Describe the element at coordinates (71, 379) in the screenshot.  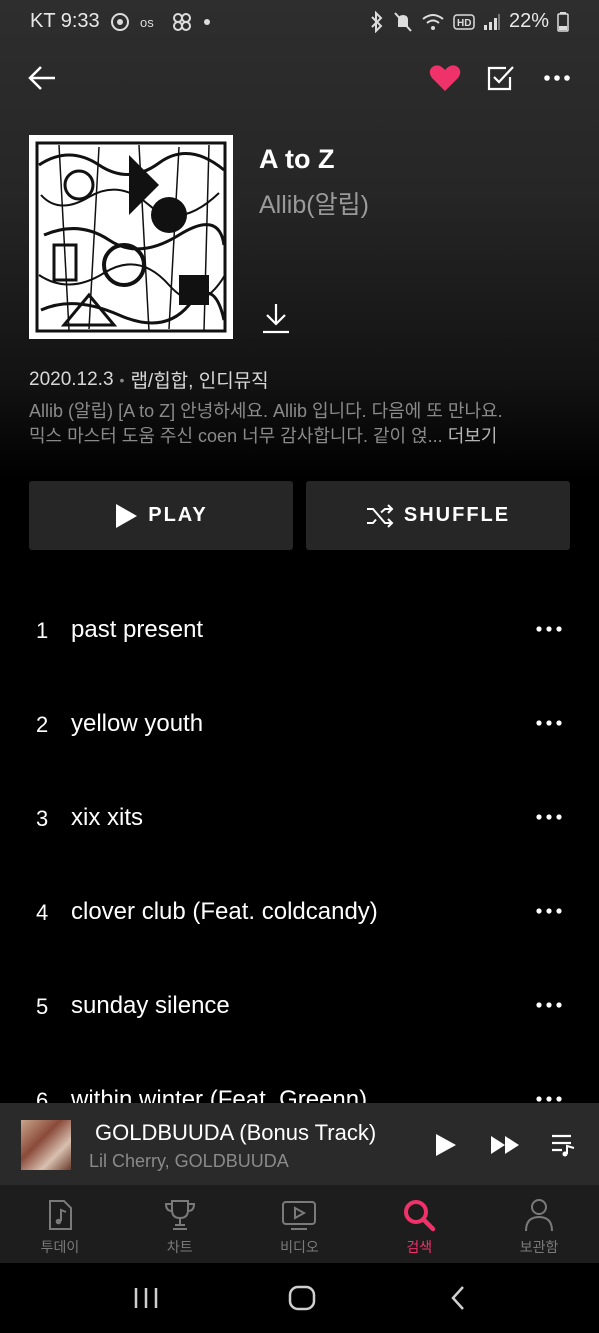
I see `release-date: 2020.12.3` at that location.